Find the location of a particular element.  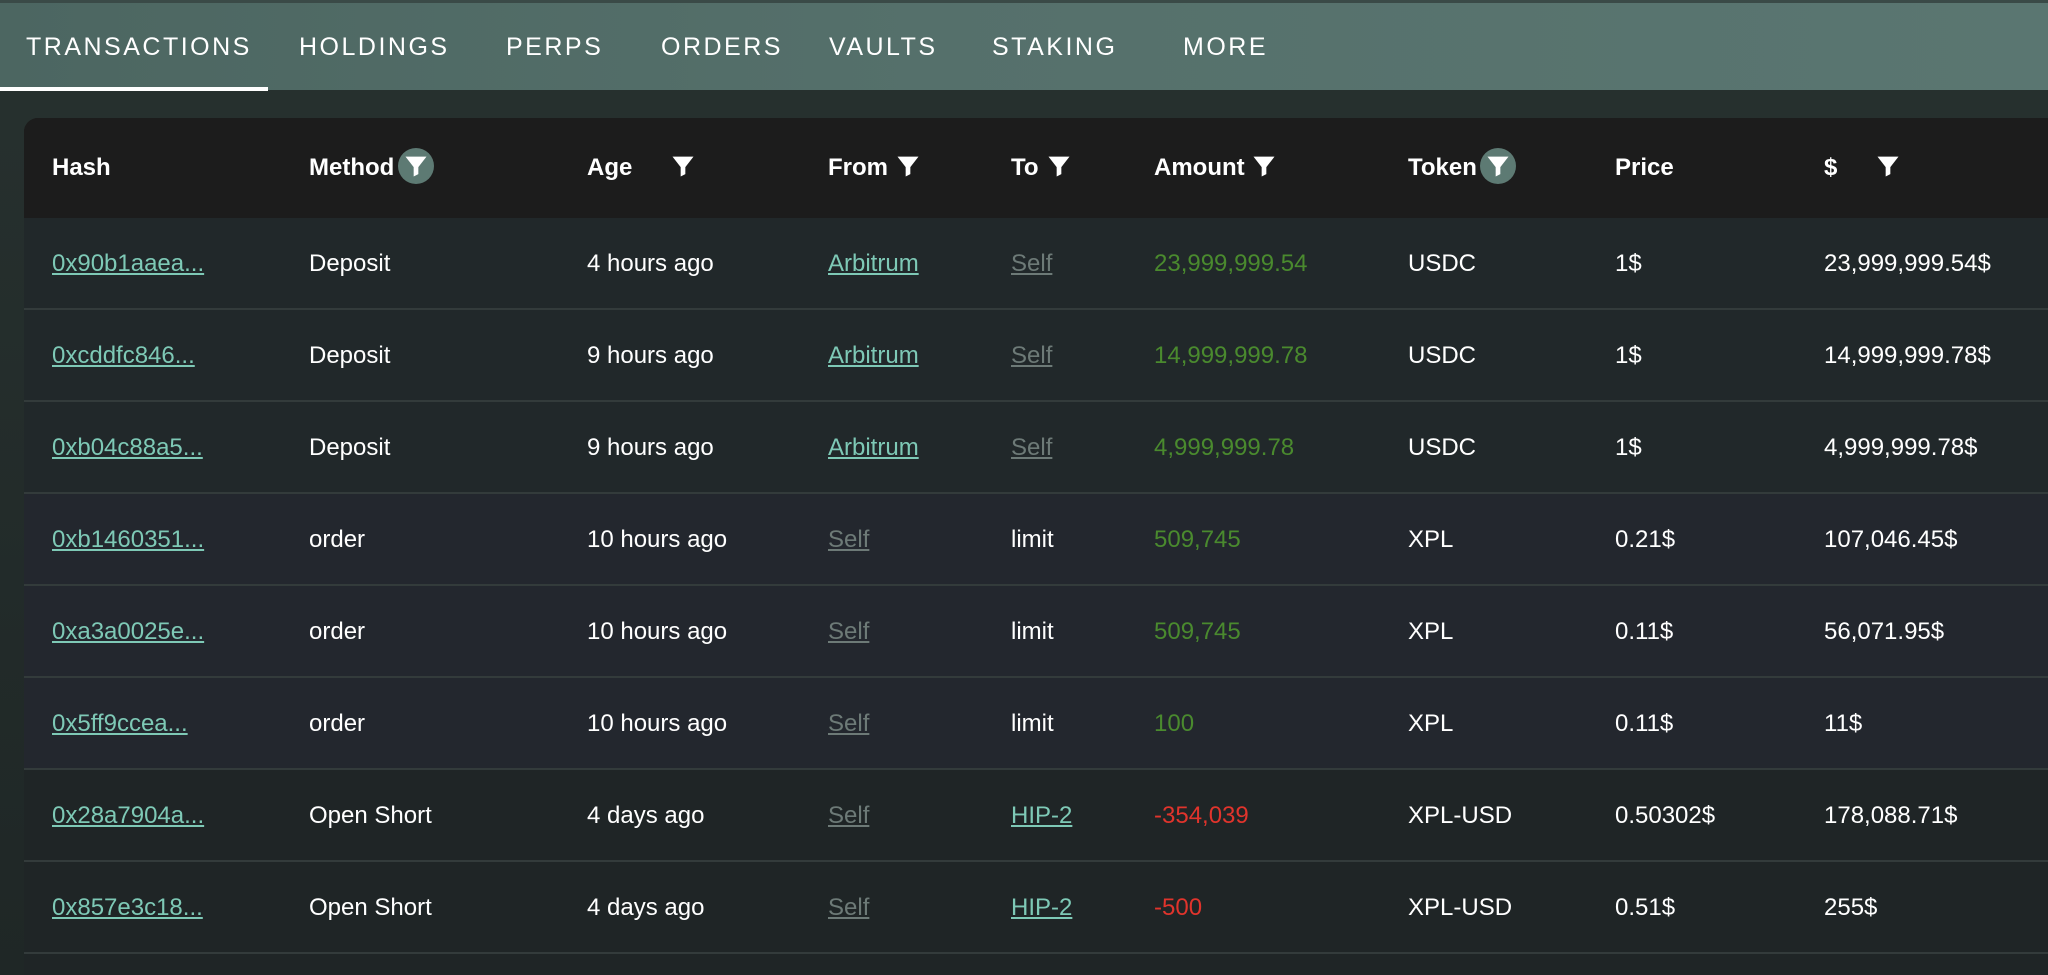

amount-cell: -354,039 is located at coordinates (1201, 815).